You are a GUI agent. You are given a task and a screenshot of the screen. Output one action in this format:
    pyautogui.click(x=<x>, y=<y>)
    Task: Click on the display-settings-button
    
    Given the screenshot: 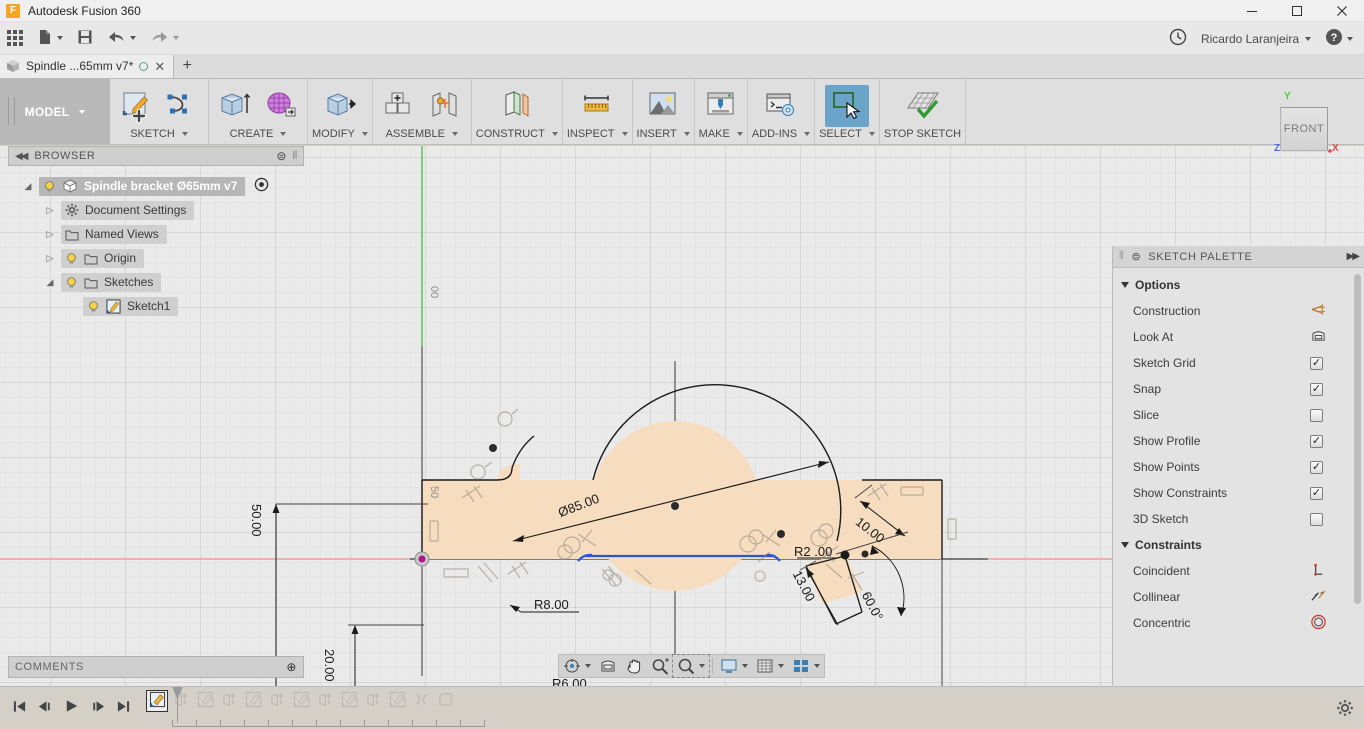 What is the action you would take?
    pyautogui.click(x=734, y=666)
    